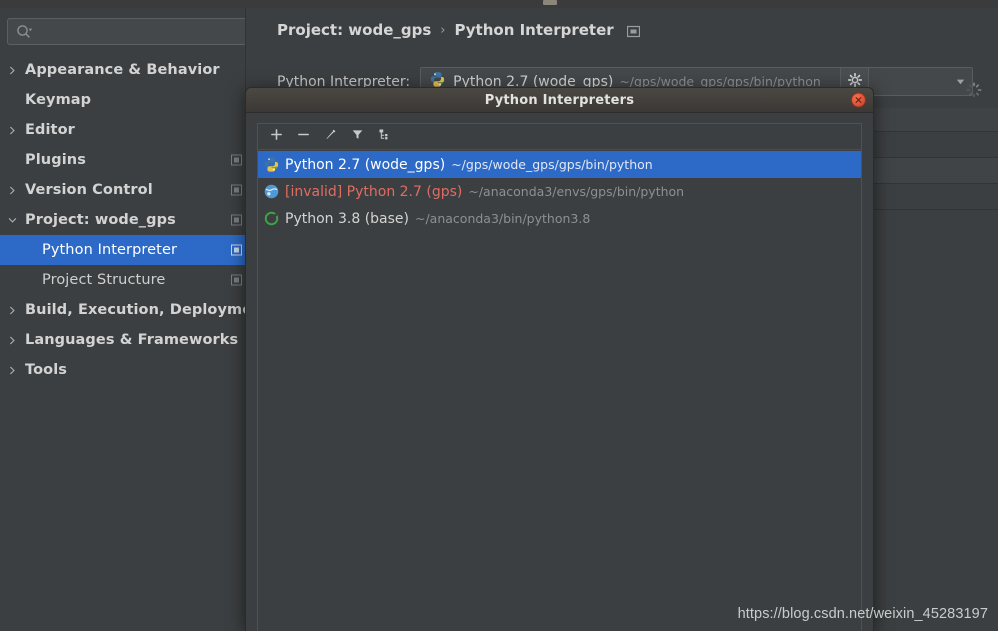 This screenshot has height=631, width=998. I want to click on interpreter-path: ~/anaconda3/bin/python3.8, so click(503, 218).